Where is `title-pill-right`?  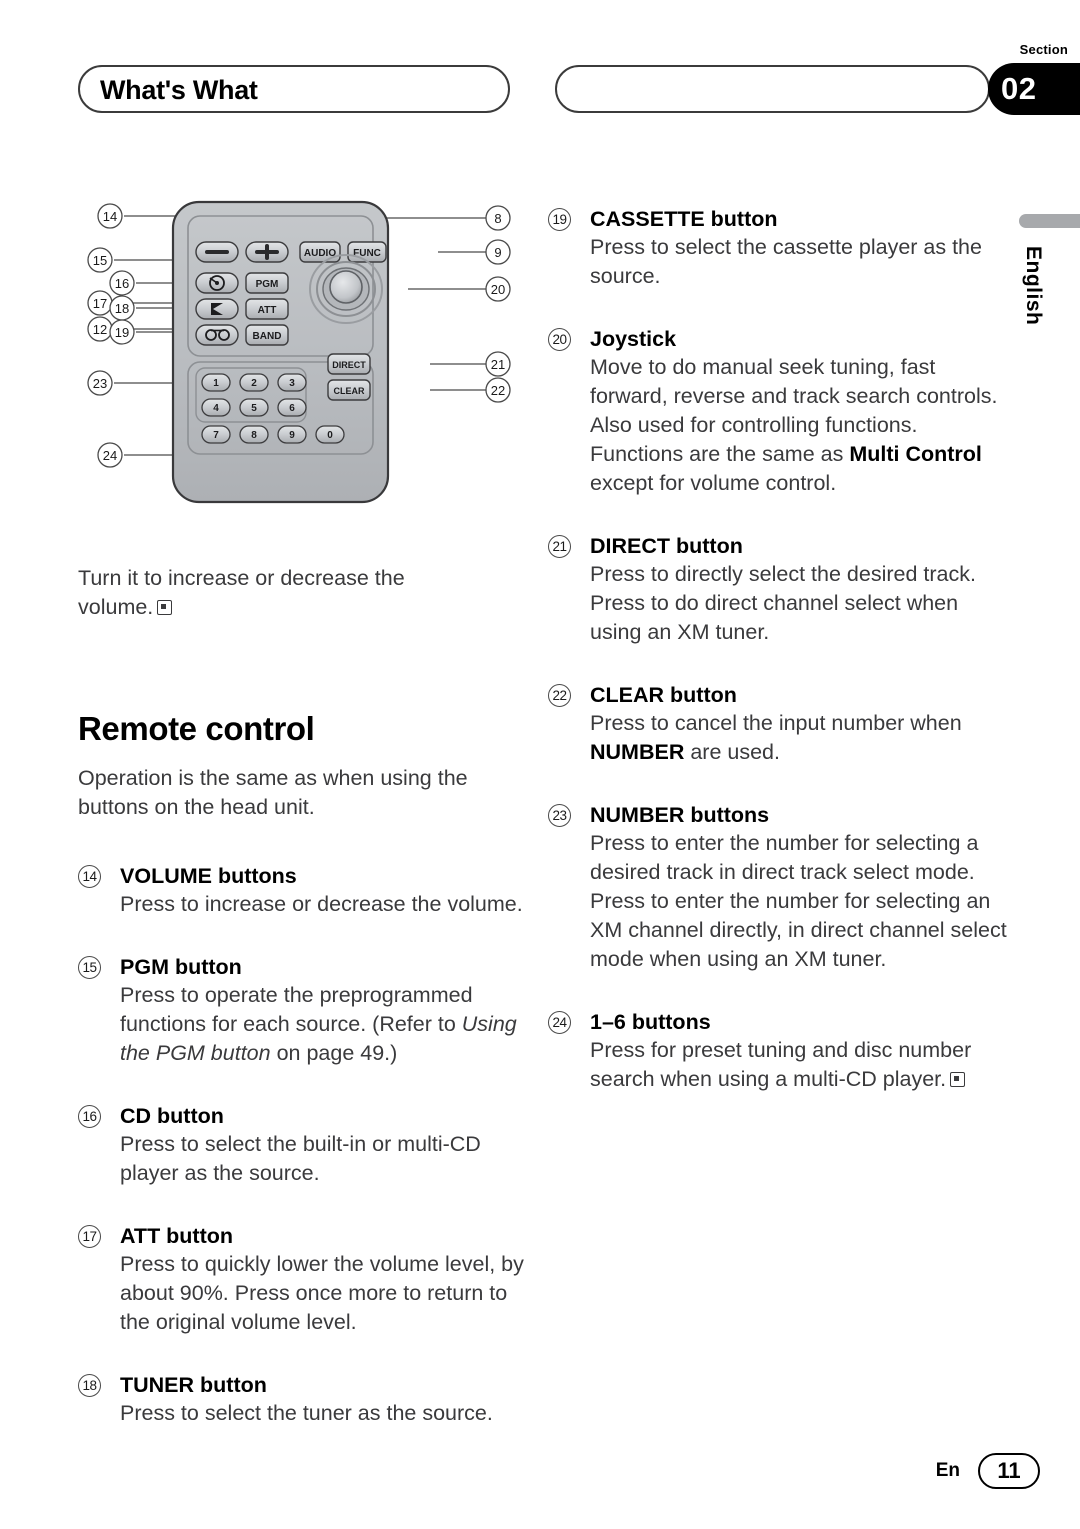
title-pill-right is located at coordinates (772, 89).